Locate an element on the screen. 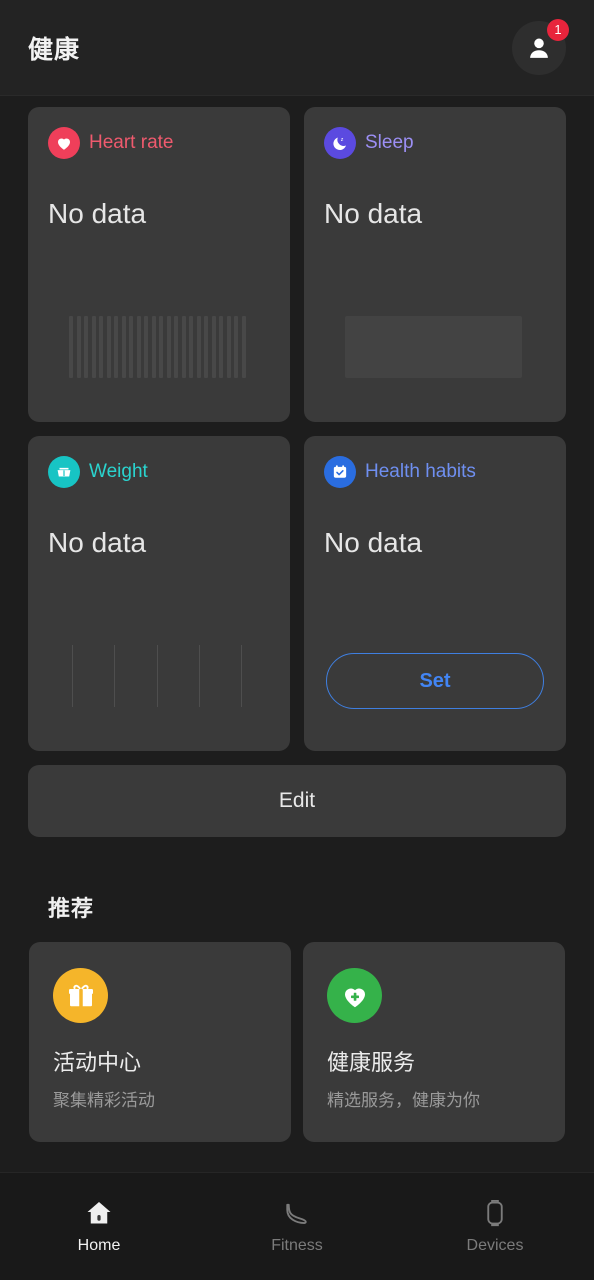  edit-button: Edit is located at coordinates (297, 801).